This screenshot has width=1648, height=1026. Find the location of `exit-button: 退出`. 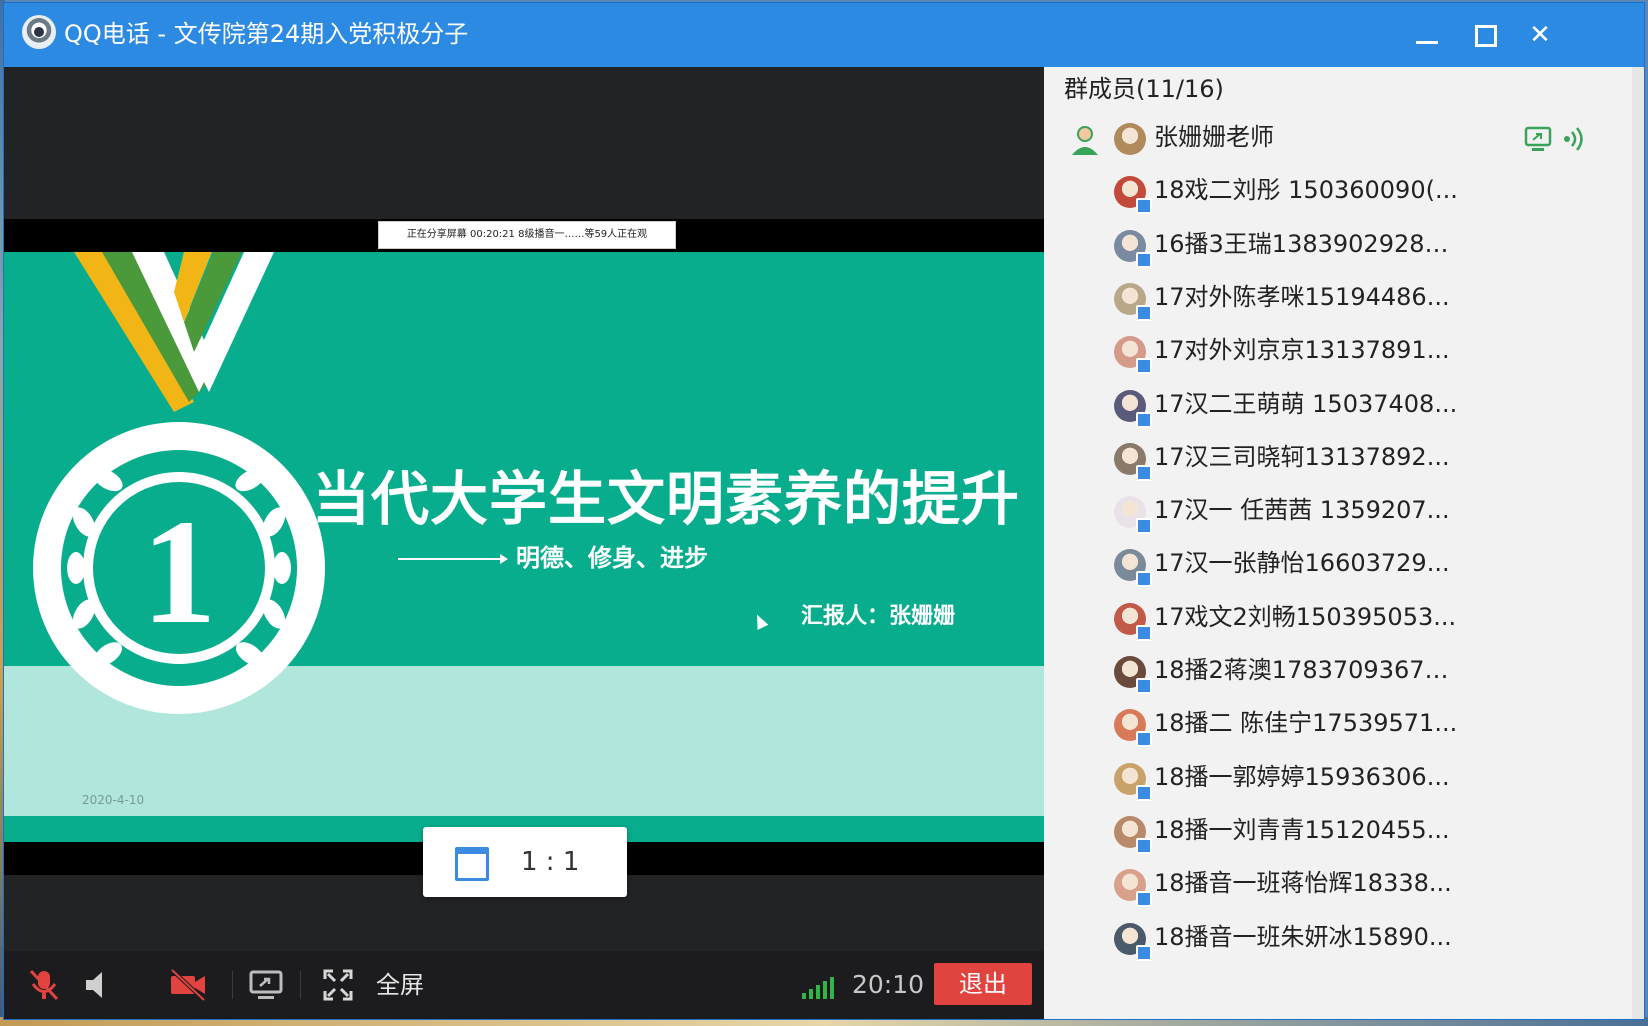

exit-button: 退出 is located at coordinates (983, 984).